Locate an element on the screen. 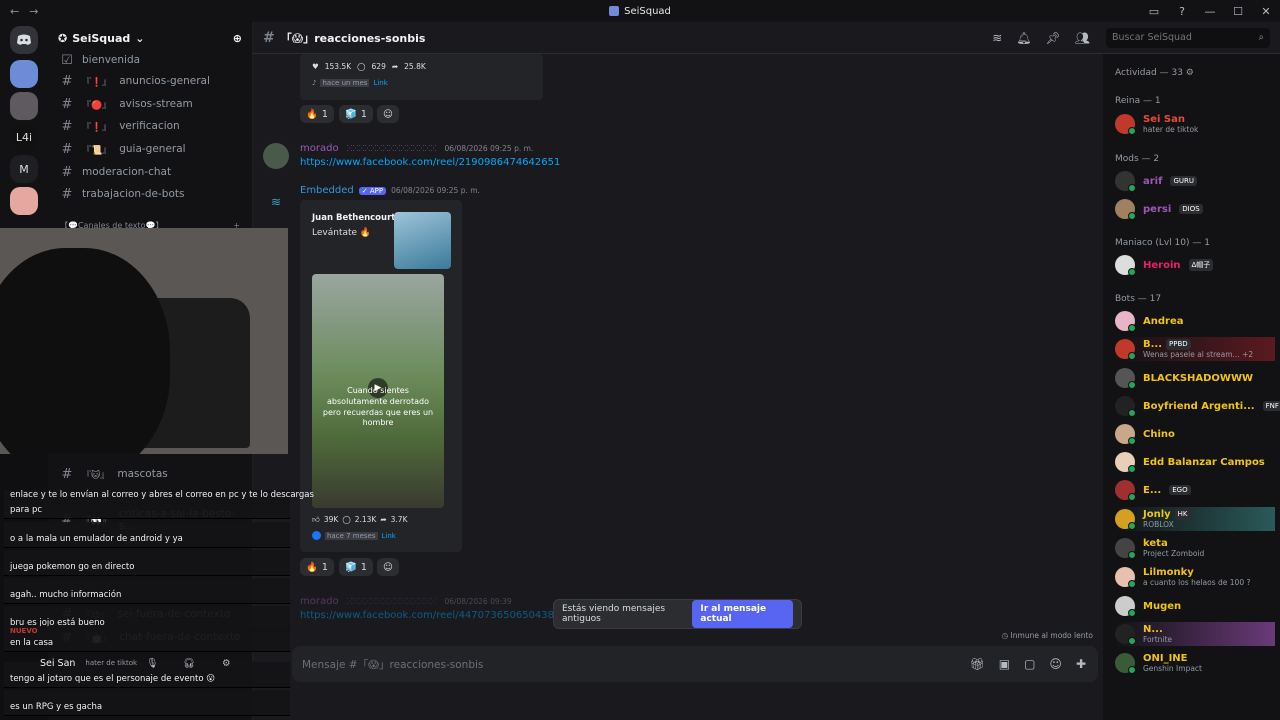  channel-mascotas: # 『🐱』 mascotas is located at coordinates (151, 474).